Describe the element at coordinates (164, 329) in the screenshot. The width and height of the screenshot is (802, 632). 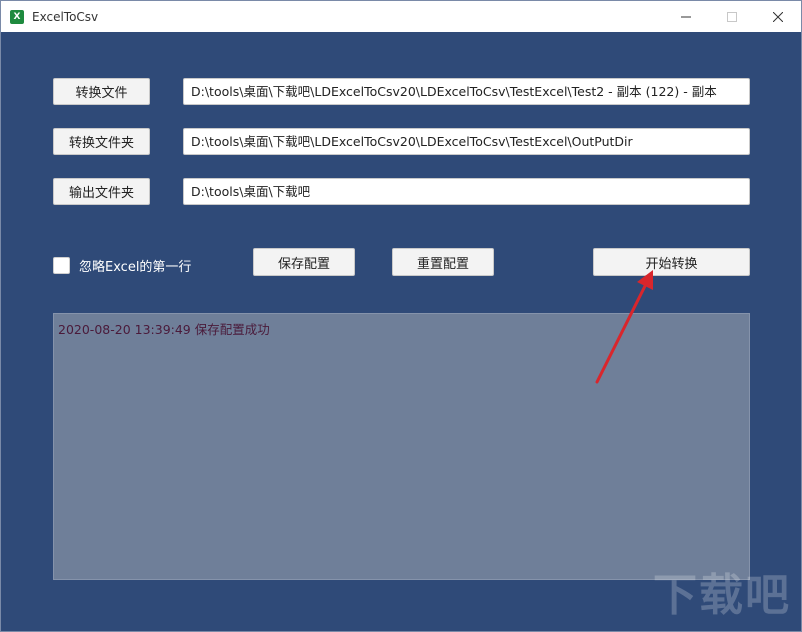
I see `log-line: 2020-08-20 13:39:49 保存配置成功` at that location.